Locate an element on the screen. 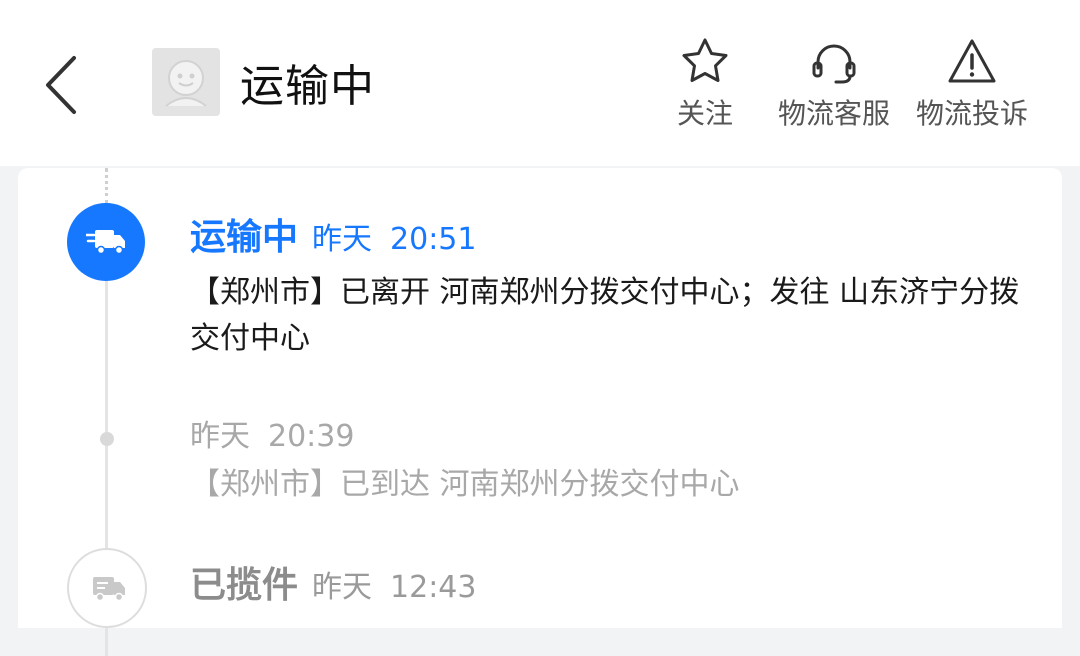 The width and height of the screenshot is (1080, 656). timeline-connector-top is located at coordinates (106, 186).